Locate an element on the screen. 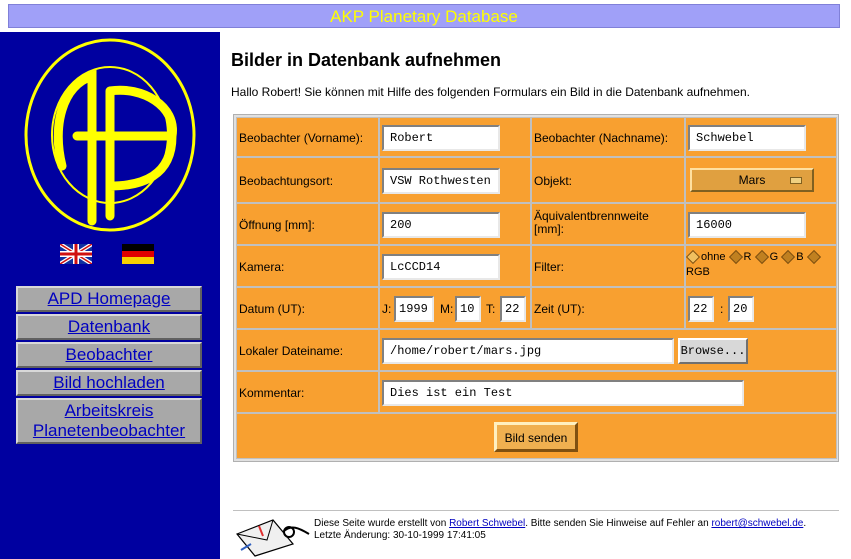 The width and height of the screenshot is (851, 559). time-cell: 22 : 20 is located at coordinates (761, 308).